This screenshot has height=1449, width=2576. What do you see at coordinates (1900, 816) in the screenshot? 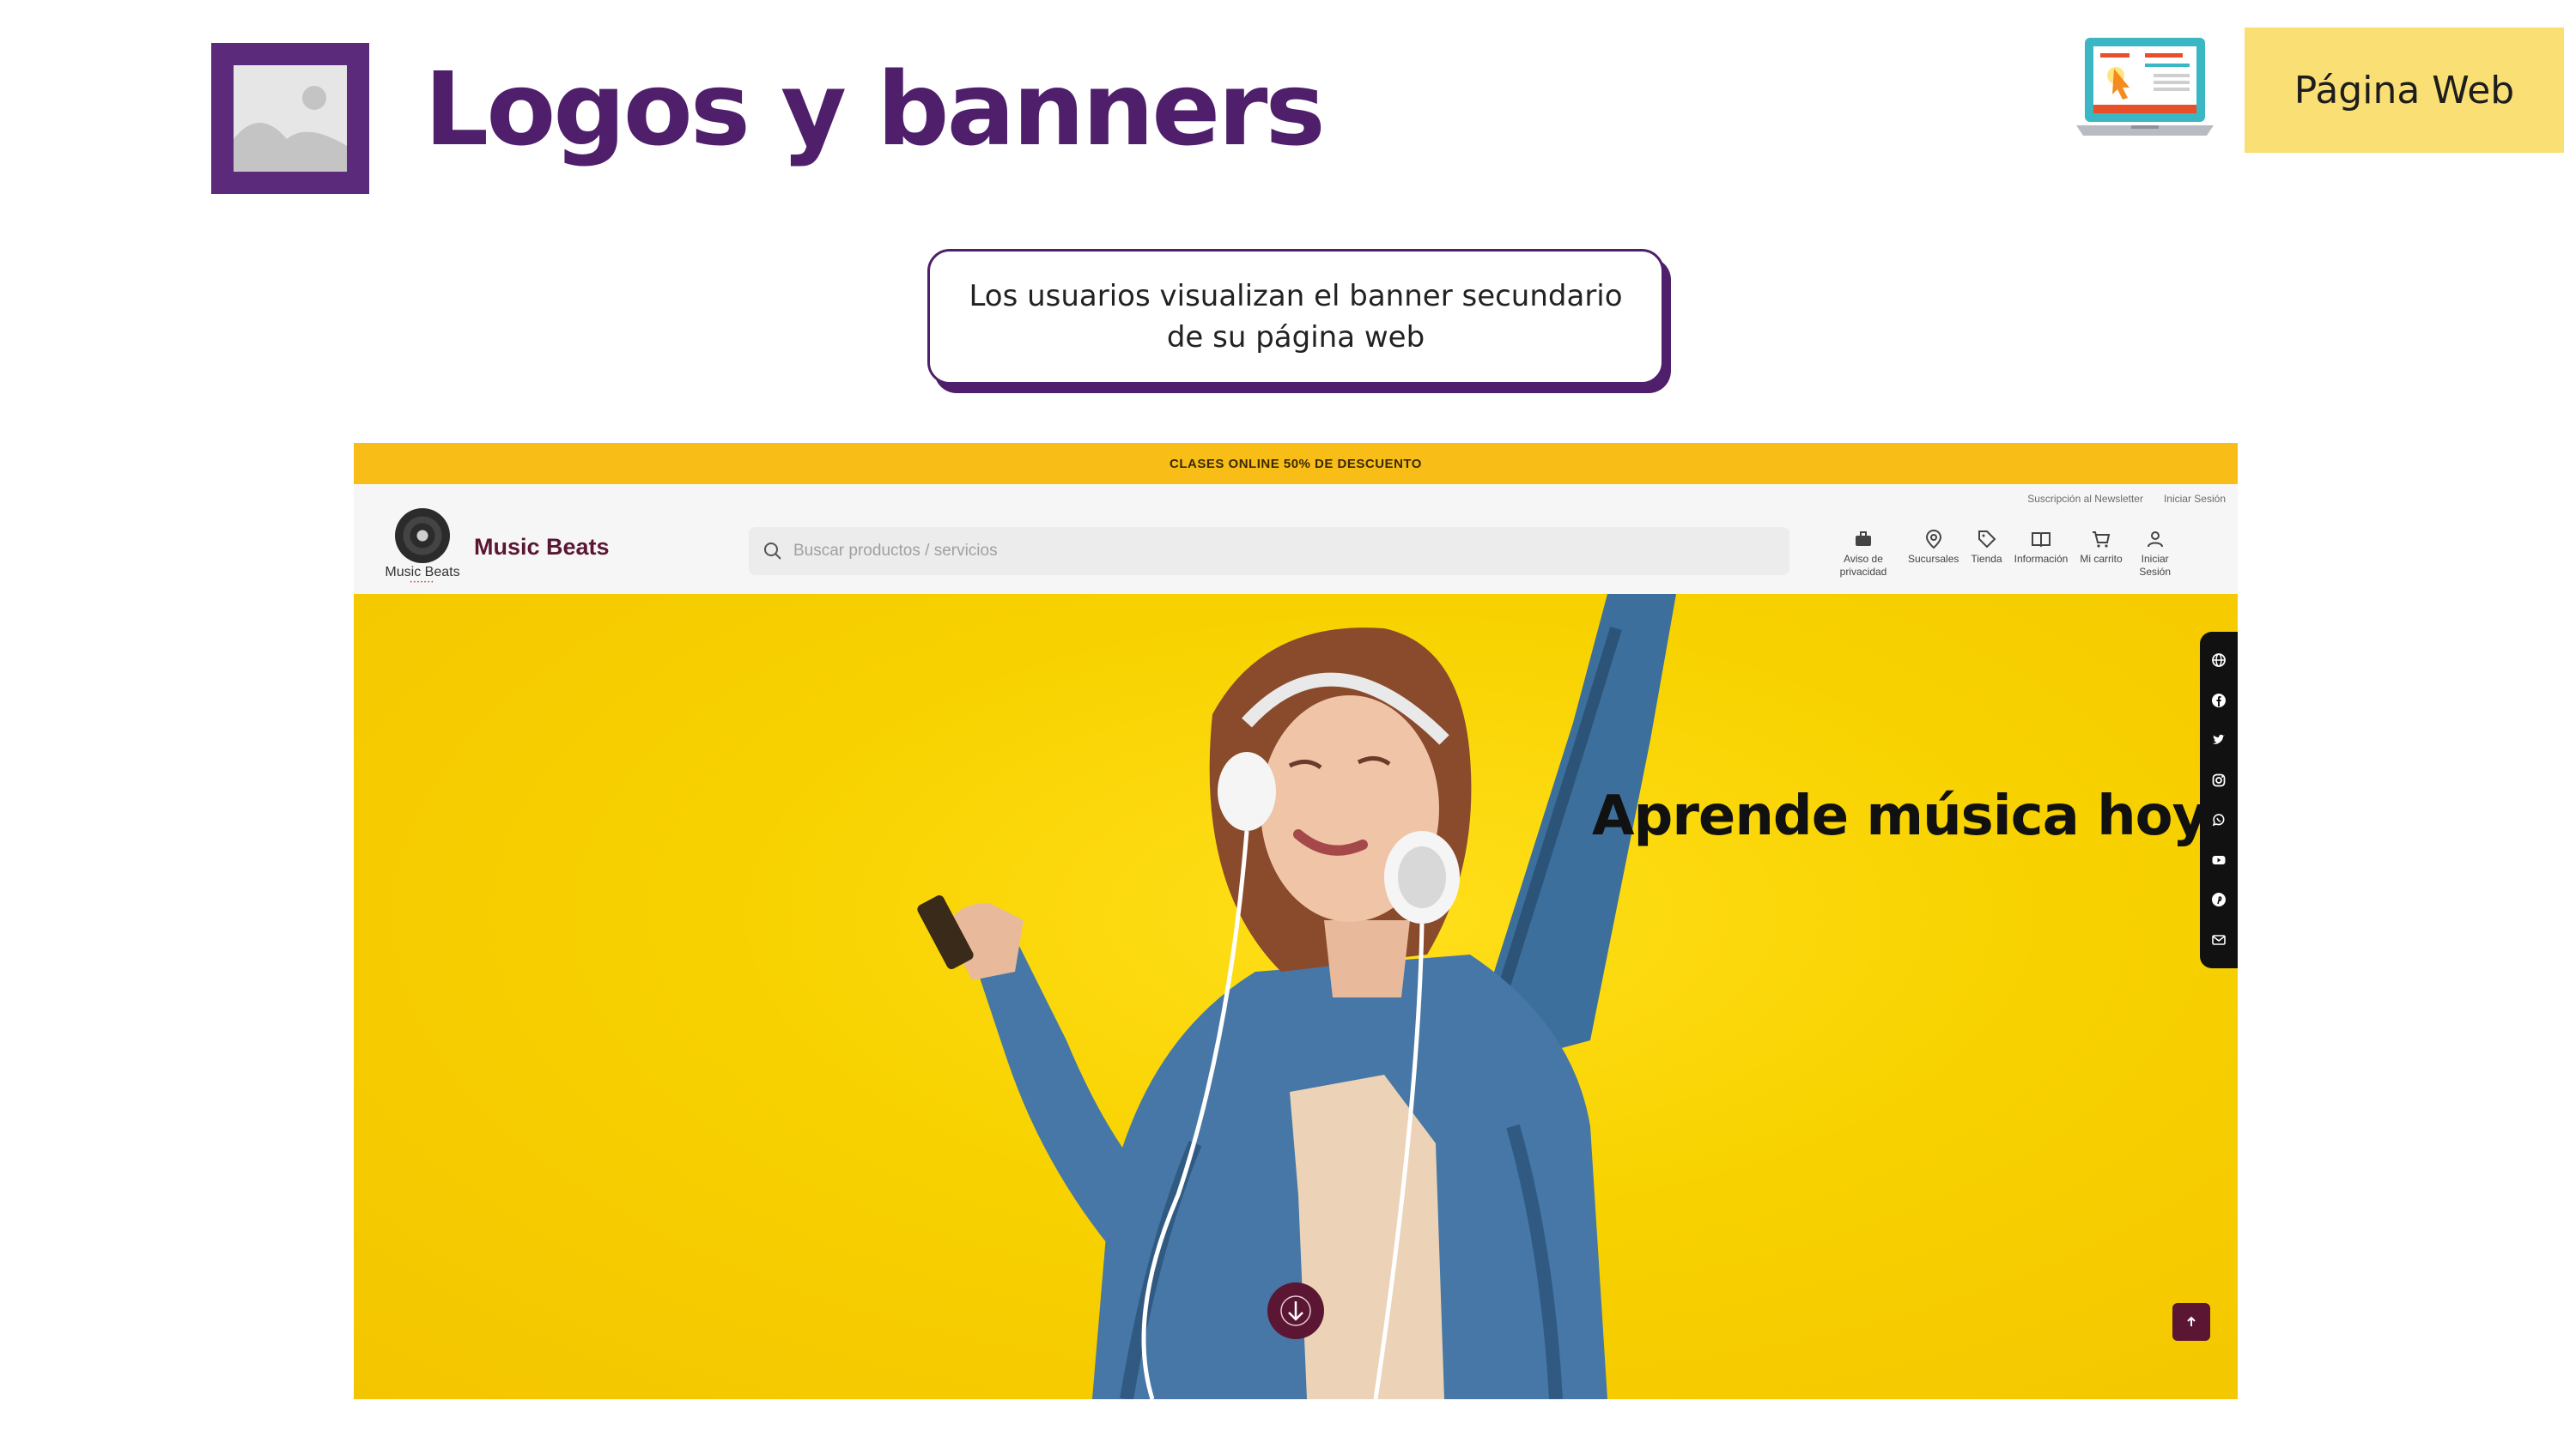
I see `hero-title: Aprende música hoy` at bounding box center [1900, 816].